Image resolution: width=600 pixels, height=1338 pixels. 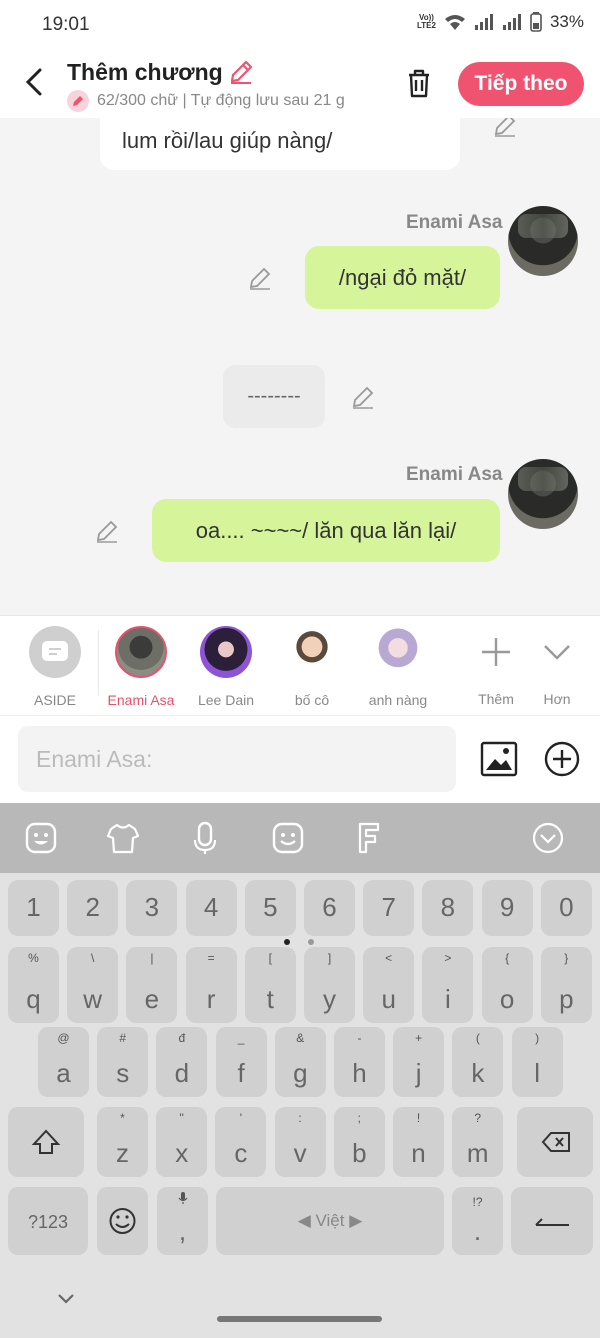 I want to click on key-u: < u, so click(x=389, y=985).